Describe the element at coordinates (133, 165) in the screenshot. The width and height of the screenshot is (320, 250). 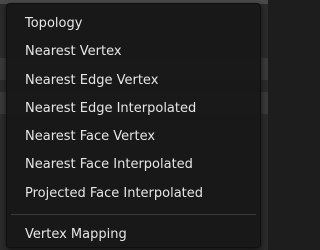
I see `menu-item-nearest-face-interpolated: Nearest Face Interpolated` at that location.